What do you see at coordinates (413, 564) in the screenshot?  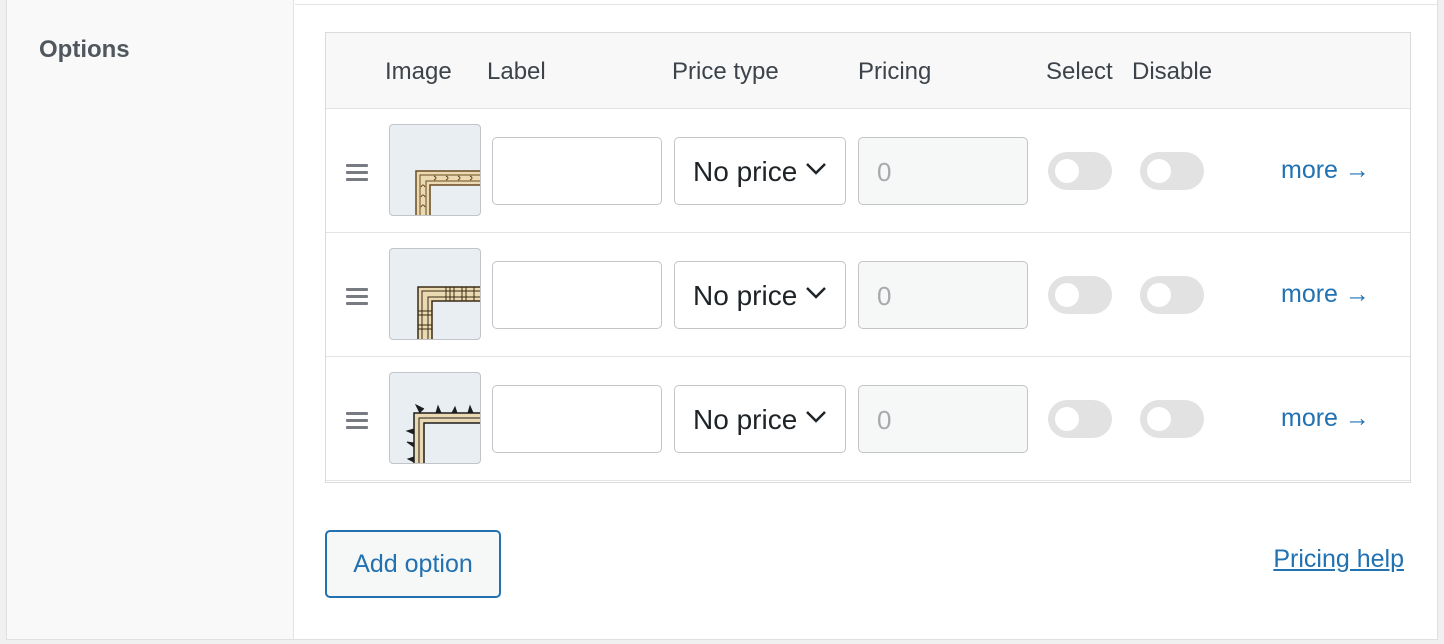 I see `add-option-button: Add option` at bounding box center [413, 564].